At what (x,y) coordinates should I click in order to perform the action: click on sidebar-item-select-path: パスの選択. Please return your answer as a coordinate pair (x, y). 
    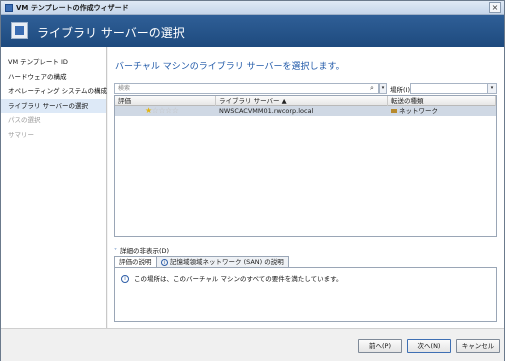
    Looking at the image, I should click on (24, 120).